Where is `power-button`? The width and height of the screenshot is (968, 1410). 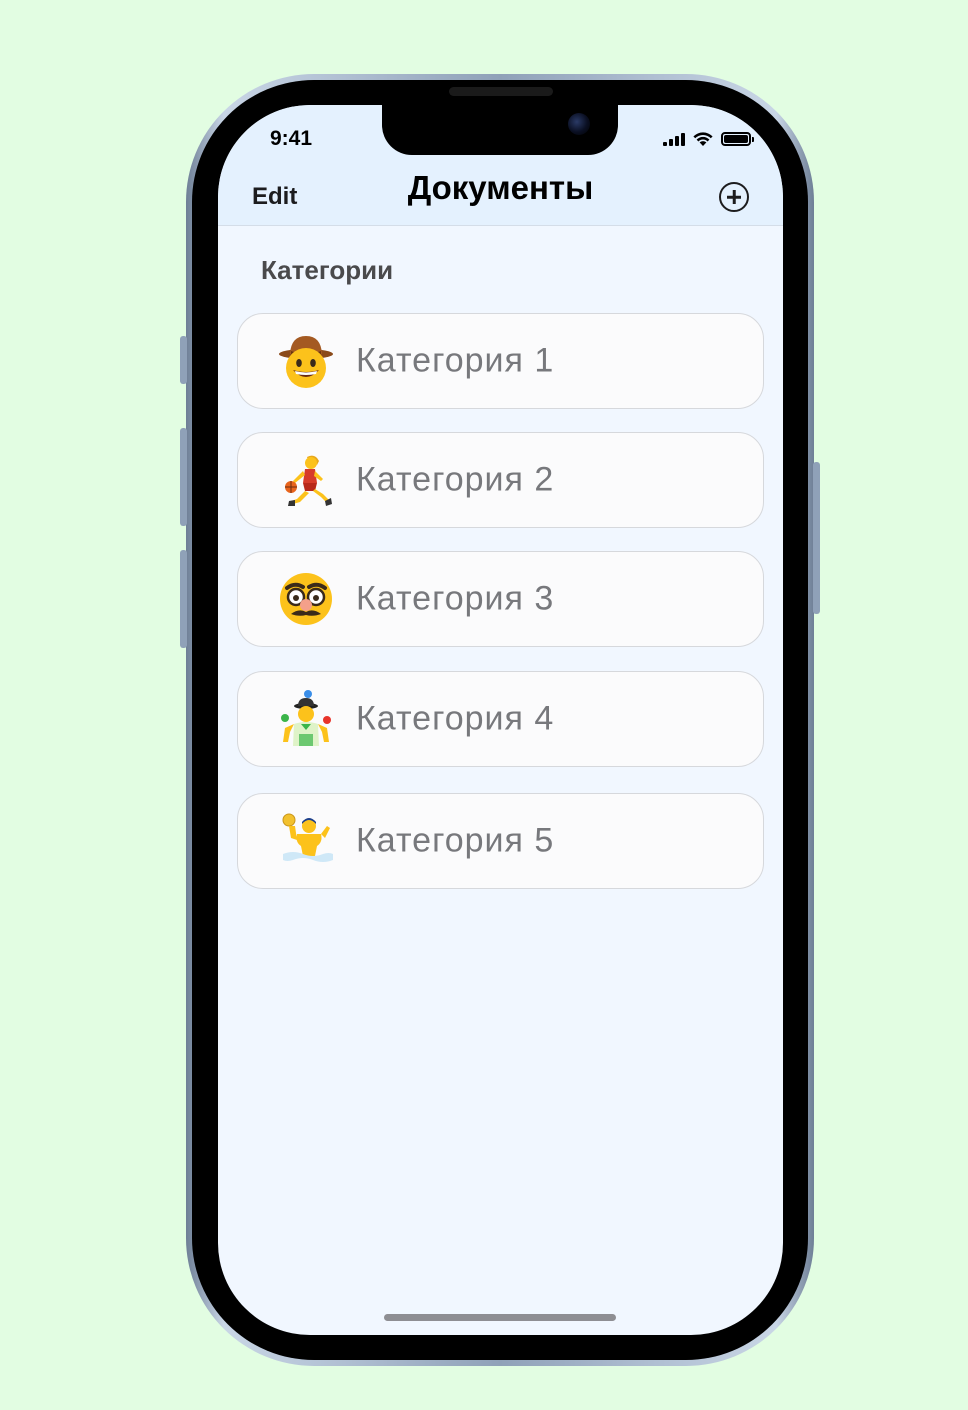 power-button is located at coordinates (816, 538).